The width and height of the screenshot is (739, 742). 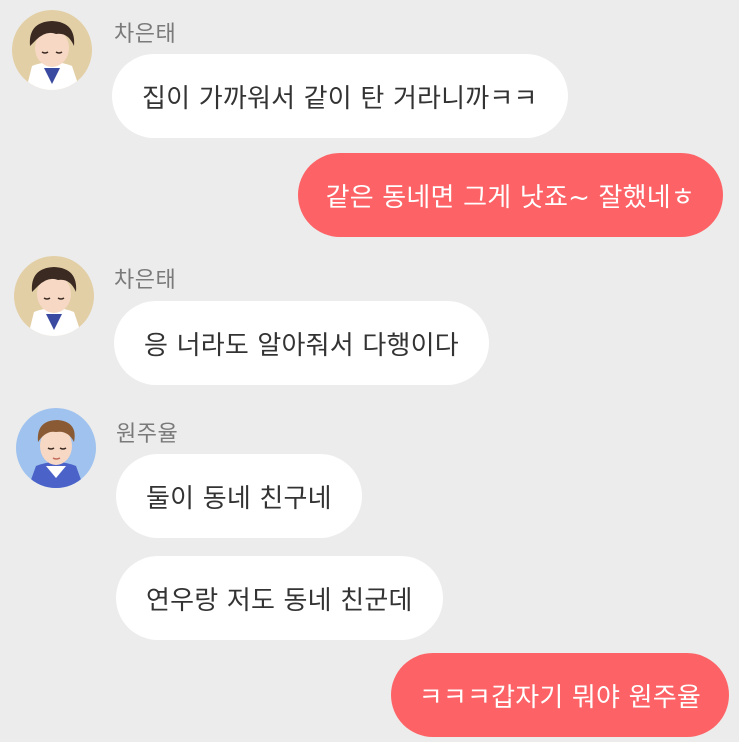 What do you see at coordinates (279, 598) in the screenshot?
I see `message-bubble-incoming: 연우랑 저도 동네 친군데` at bounding box center [279, 598].